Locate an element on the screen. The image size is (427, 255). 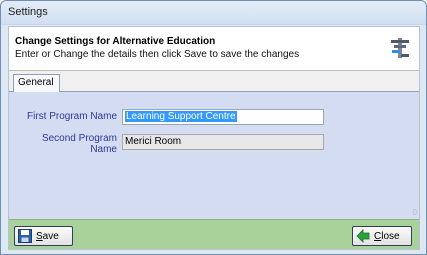
close-label: Close is located at coordinates (387, 236).